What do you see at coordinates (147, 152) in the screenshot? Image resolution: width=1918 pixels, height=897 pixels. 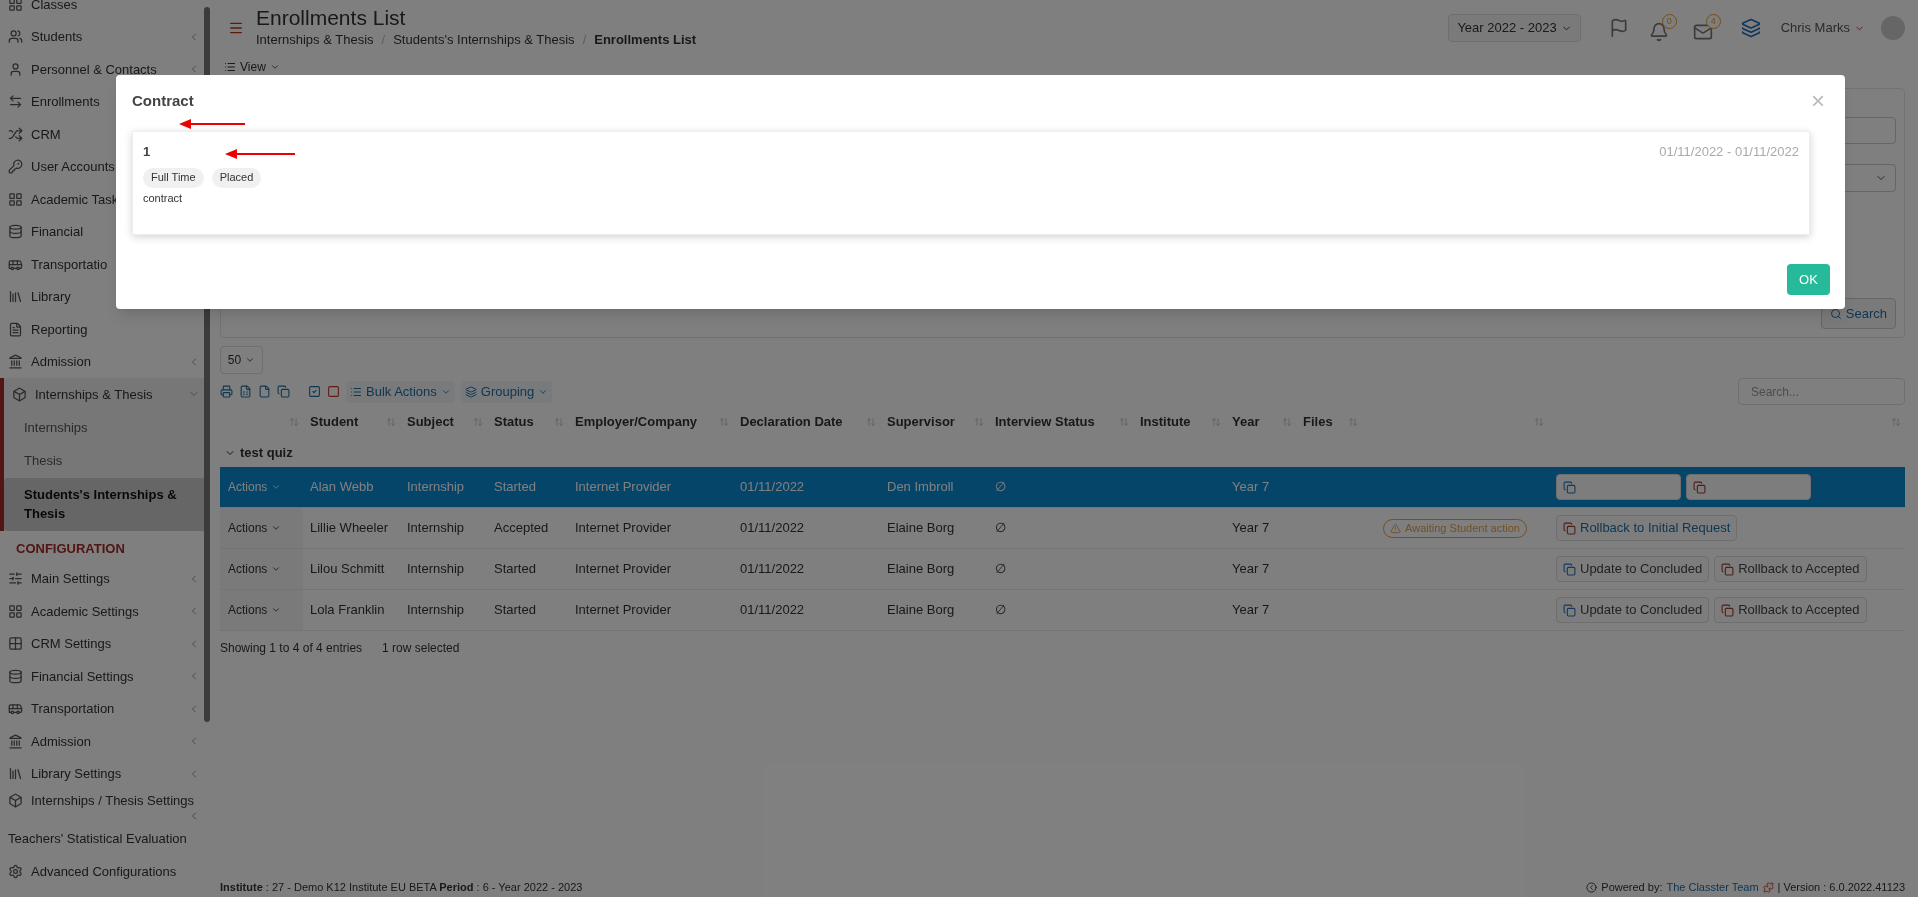 I see `contract-number: 1` at bounding box center [147, 152].